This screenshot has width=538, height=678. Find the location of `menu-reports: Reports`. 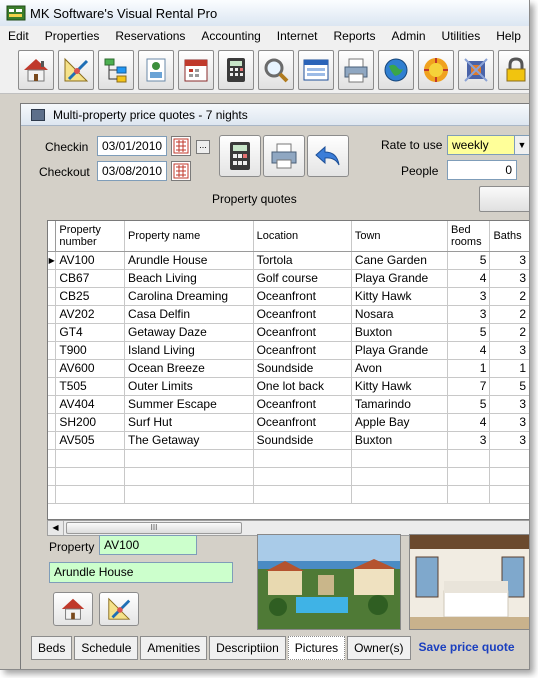

menu-reports: Reports is located at coordinates (355, 36).